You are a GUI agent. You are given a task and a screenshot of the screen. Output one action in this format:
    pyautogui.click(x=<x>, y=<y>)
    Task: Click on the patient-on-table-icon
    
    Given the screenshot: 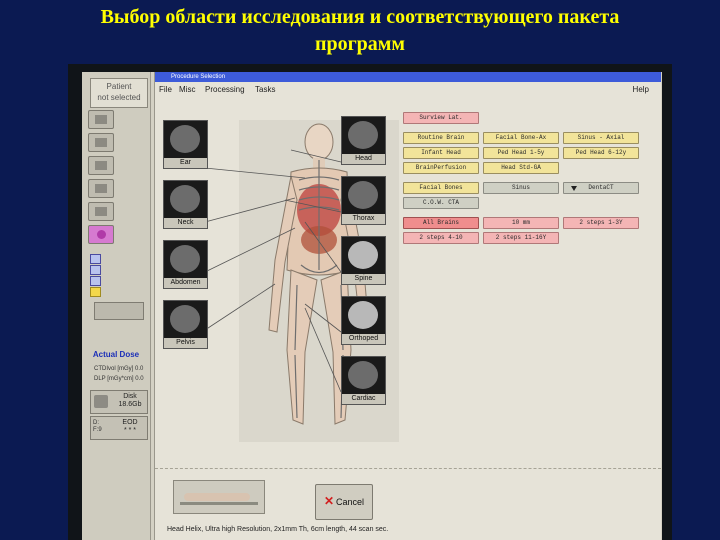 What is the action you would take?
    pyautogui.click(x=217, y=497)
    